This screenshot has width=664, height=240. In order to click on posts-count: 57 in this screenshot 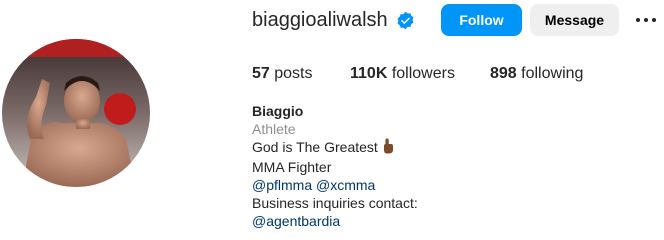, I will do `click(261, 73)`.